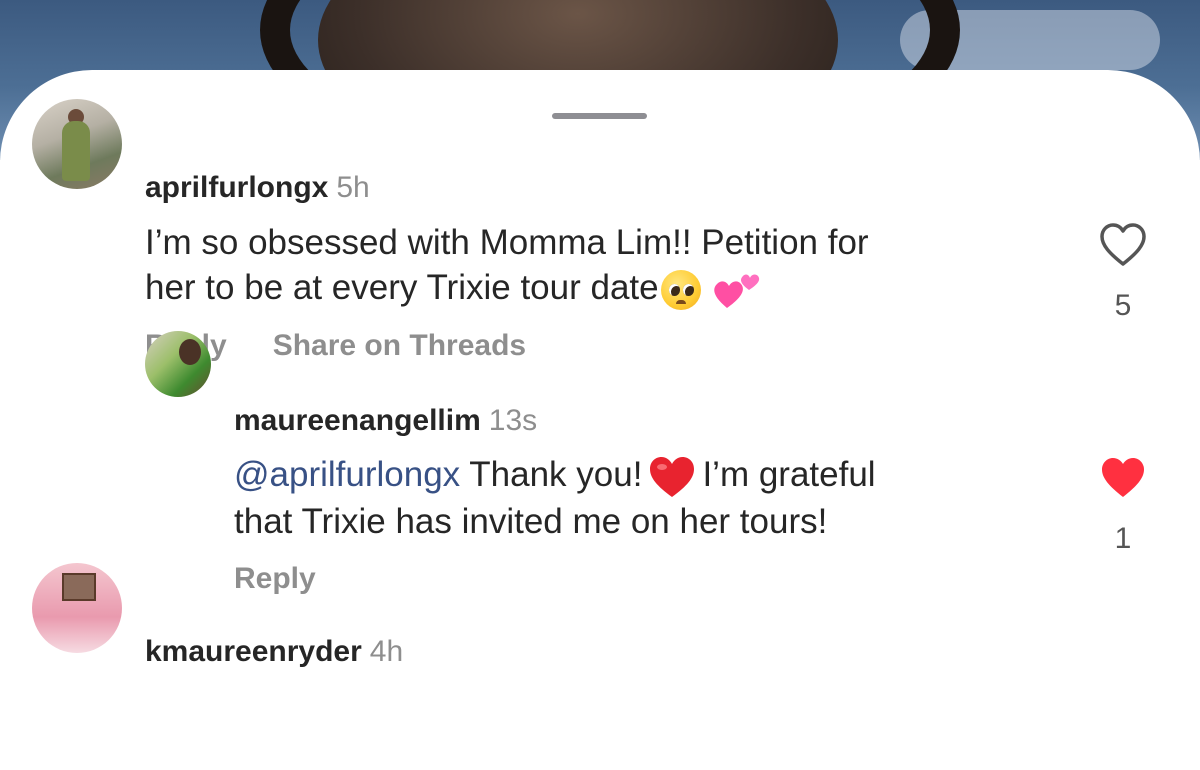 The height and width of the screenshot is (770, 1200). I want to click on comment-text-segment: I’m grateful, so click(789, 474).